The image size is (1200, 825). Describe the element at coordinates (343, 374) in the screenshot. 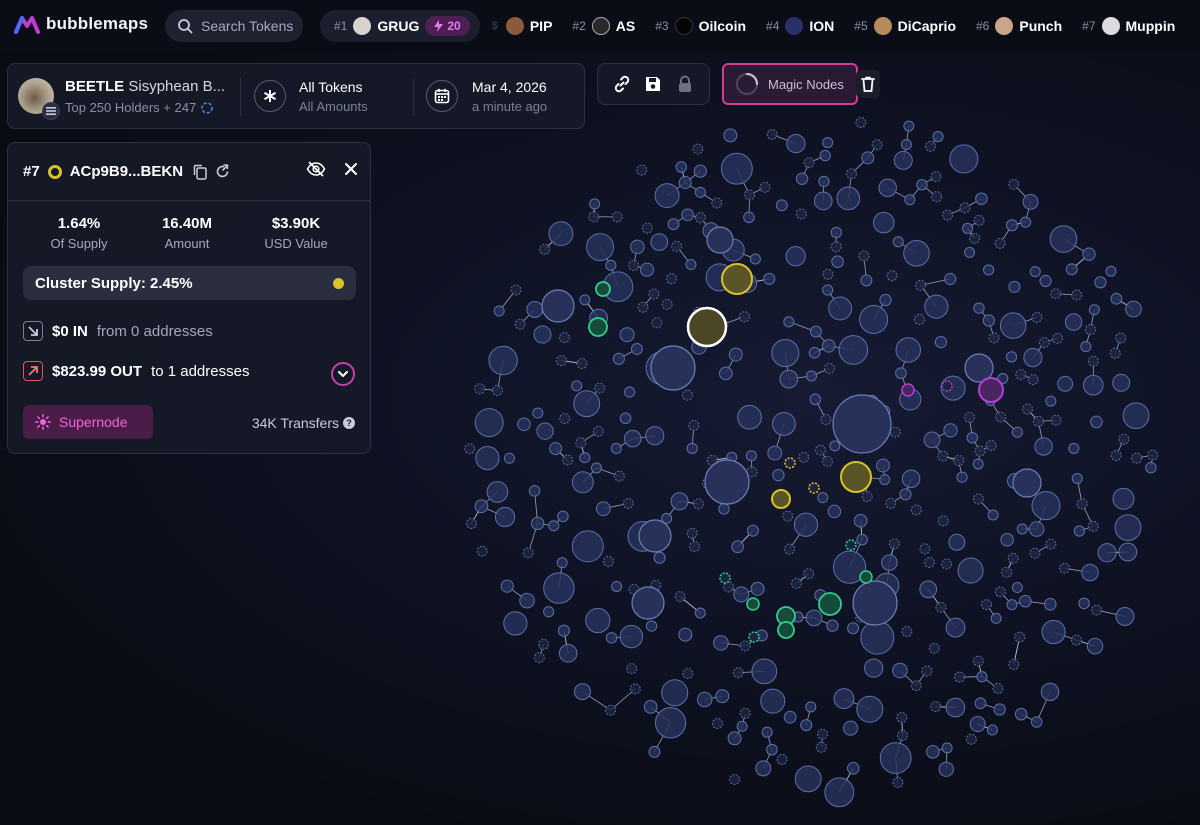

I see `expand-outflow-button` at that location.